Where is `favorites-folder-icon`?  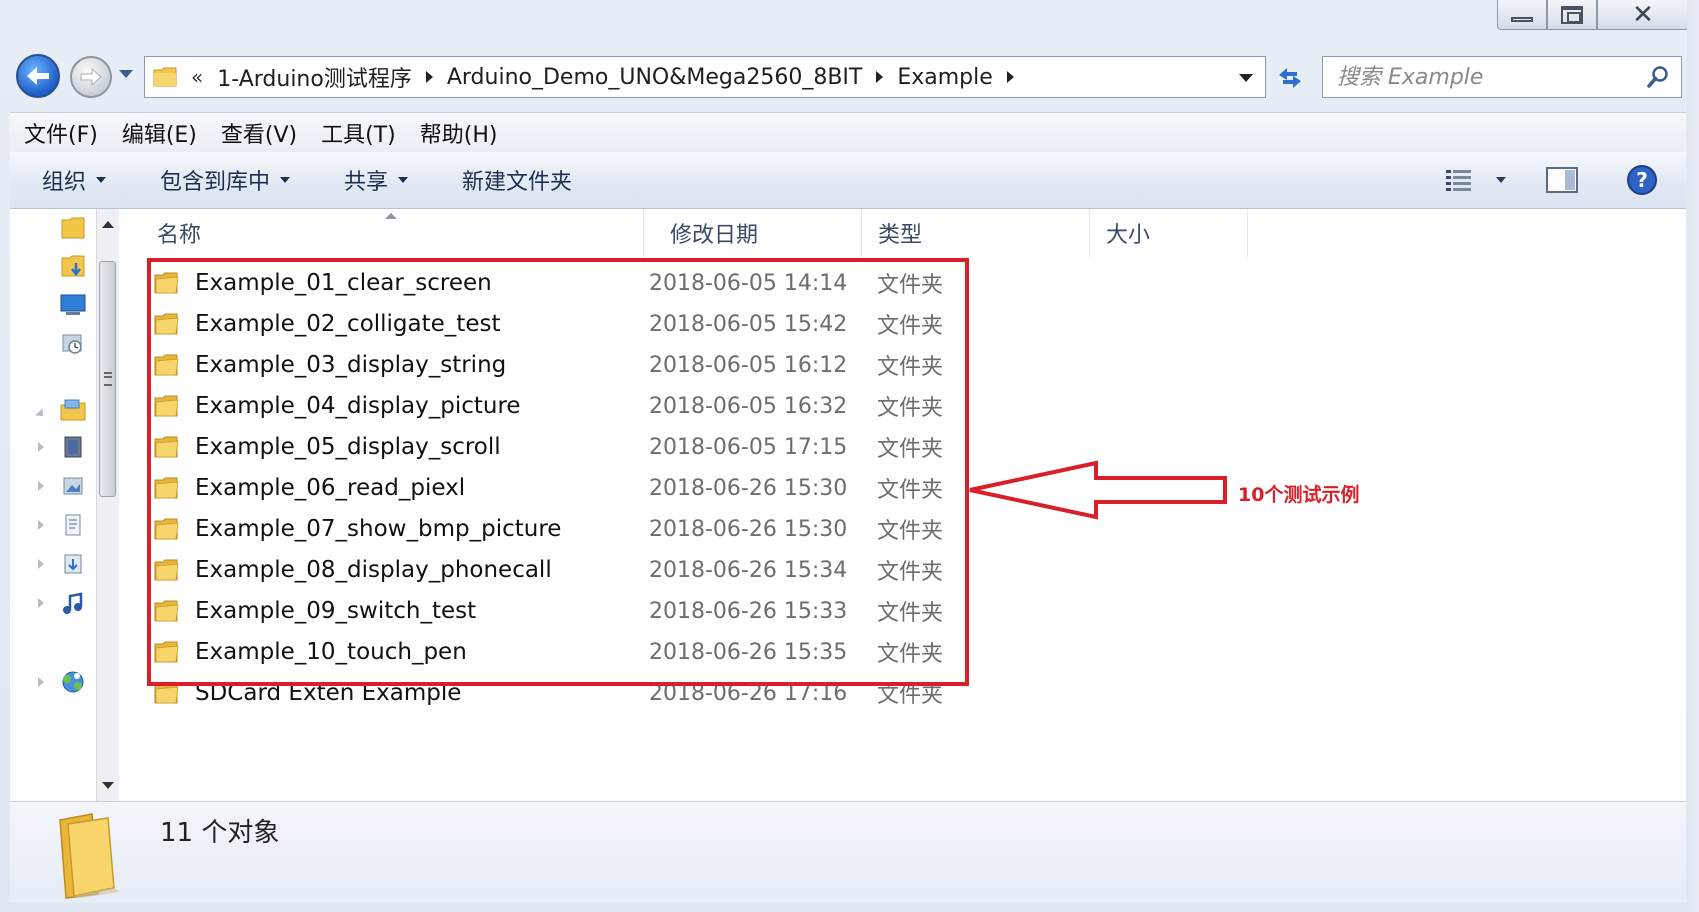
favorites-folder-icon is located at coordinates (73, 228).